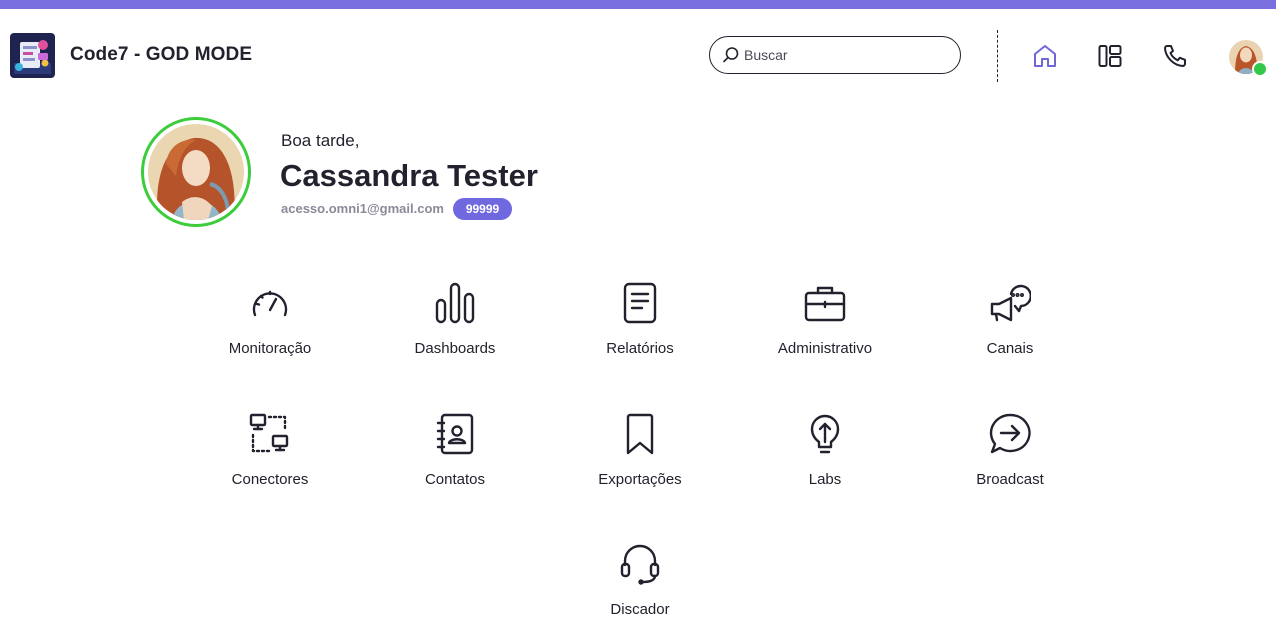  Describe the element at coordinates (270, 303) in the screenshot. I see `speedometer-icon` at that location.